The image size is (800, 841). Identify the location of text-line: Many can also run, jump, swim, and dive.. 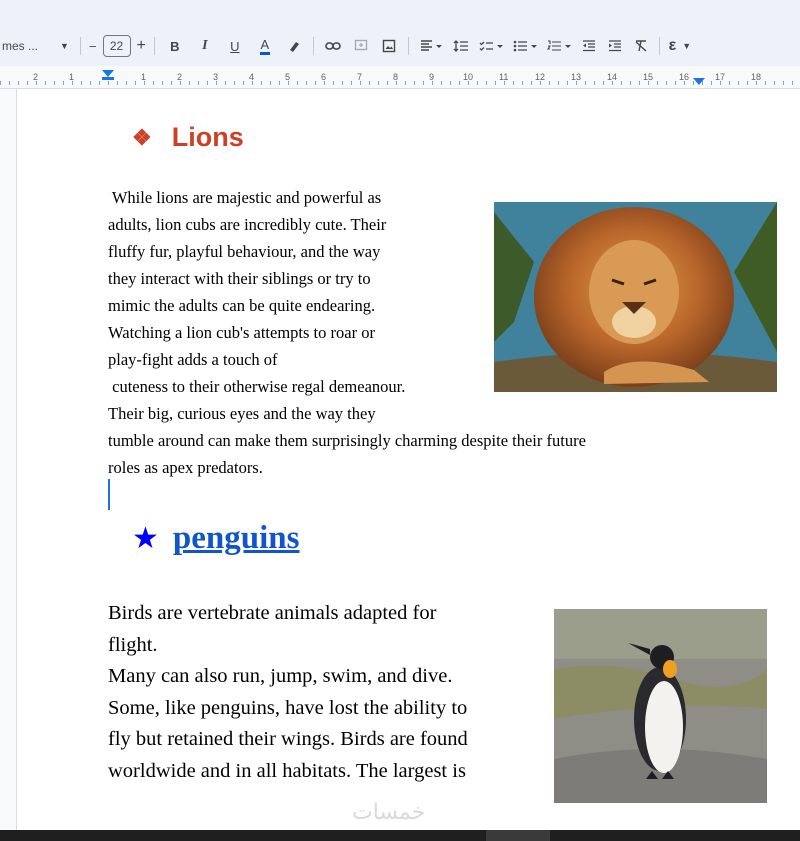
(280, 676).